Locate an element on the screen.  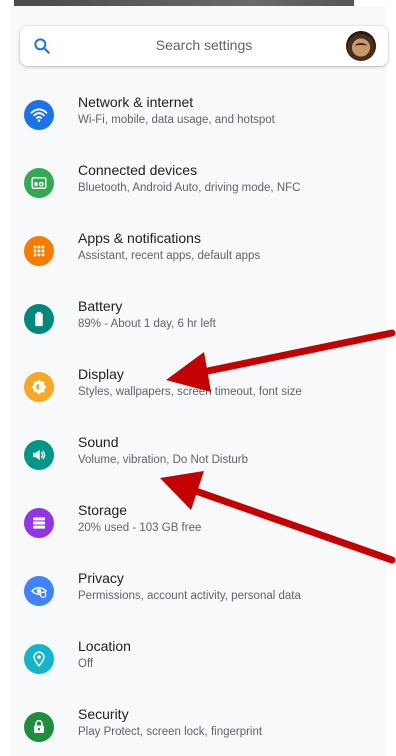
item-title: Network & internet is located at coordinates (136, 102).